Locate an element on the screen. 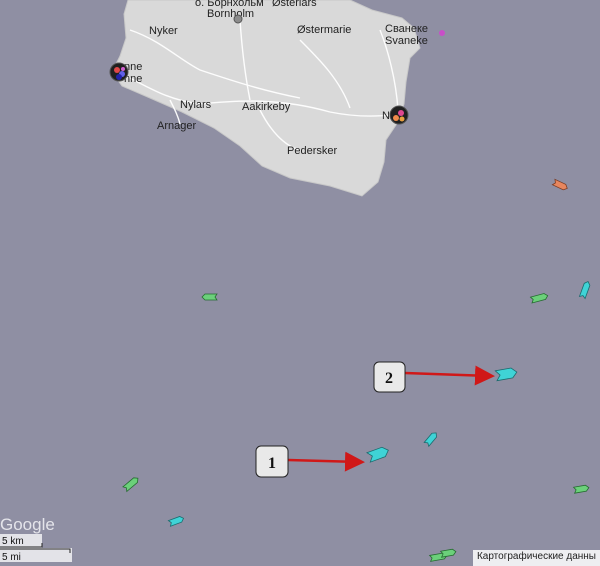 This screenshot has width=600, height=566. place-label-arnager: Arnager is located at coordinates (176, 126).